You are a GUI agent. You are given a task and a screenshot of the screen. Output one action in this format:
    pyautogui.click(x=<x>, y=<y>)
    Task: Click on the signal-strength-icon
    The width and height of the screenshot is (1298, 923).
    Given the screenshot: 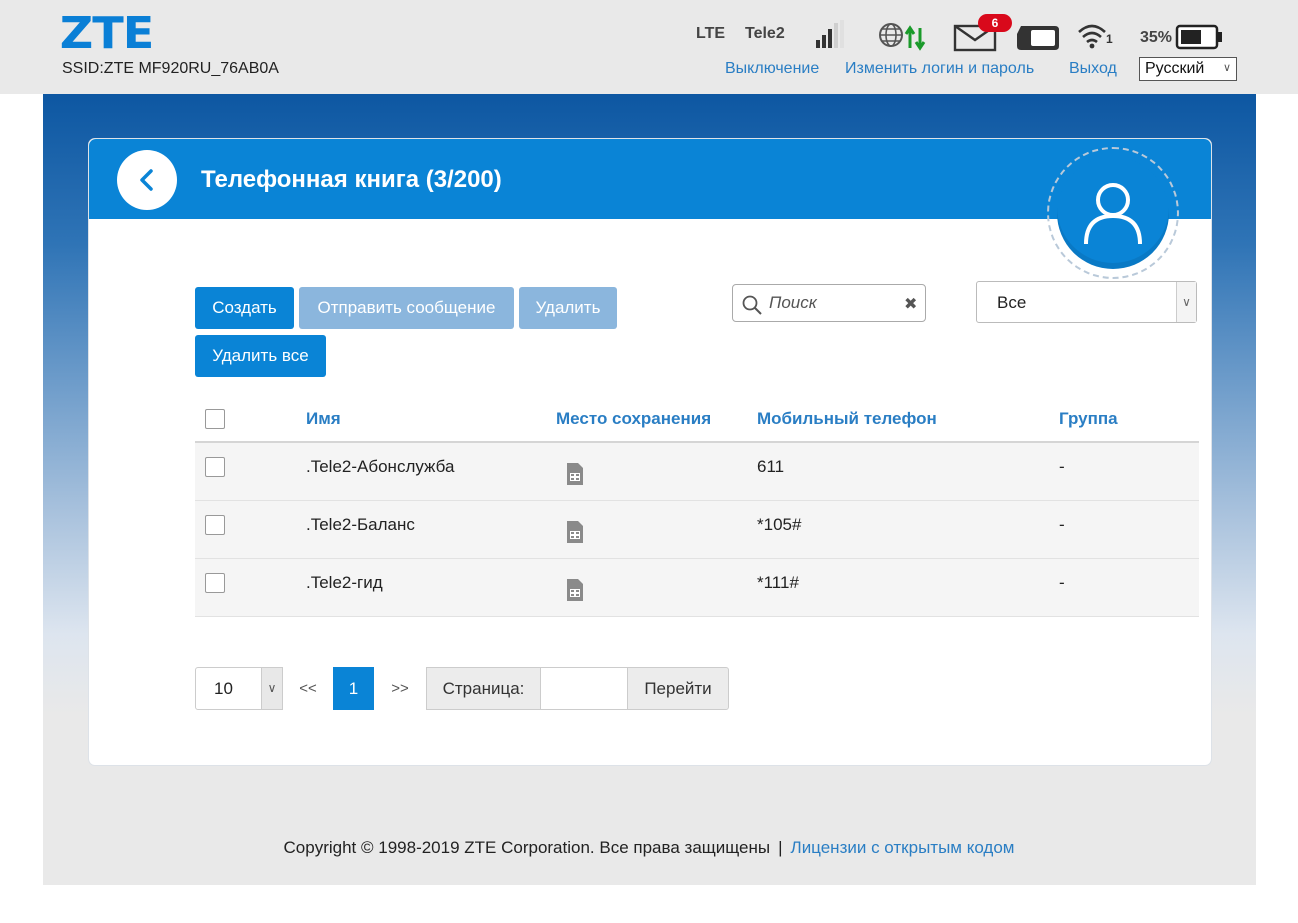 What is the action you would take?
    pyautogui.click(x=830, y=37)
    